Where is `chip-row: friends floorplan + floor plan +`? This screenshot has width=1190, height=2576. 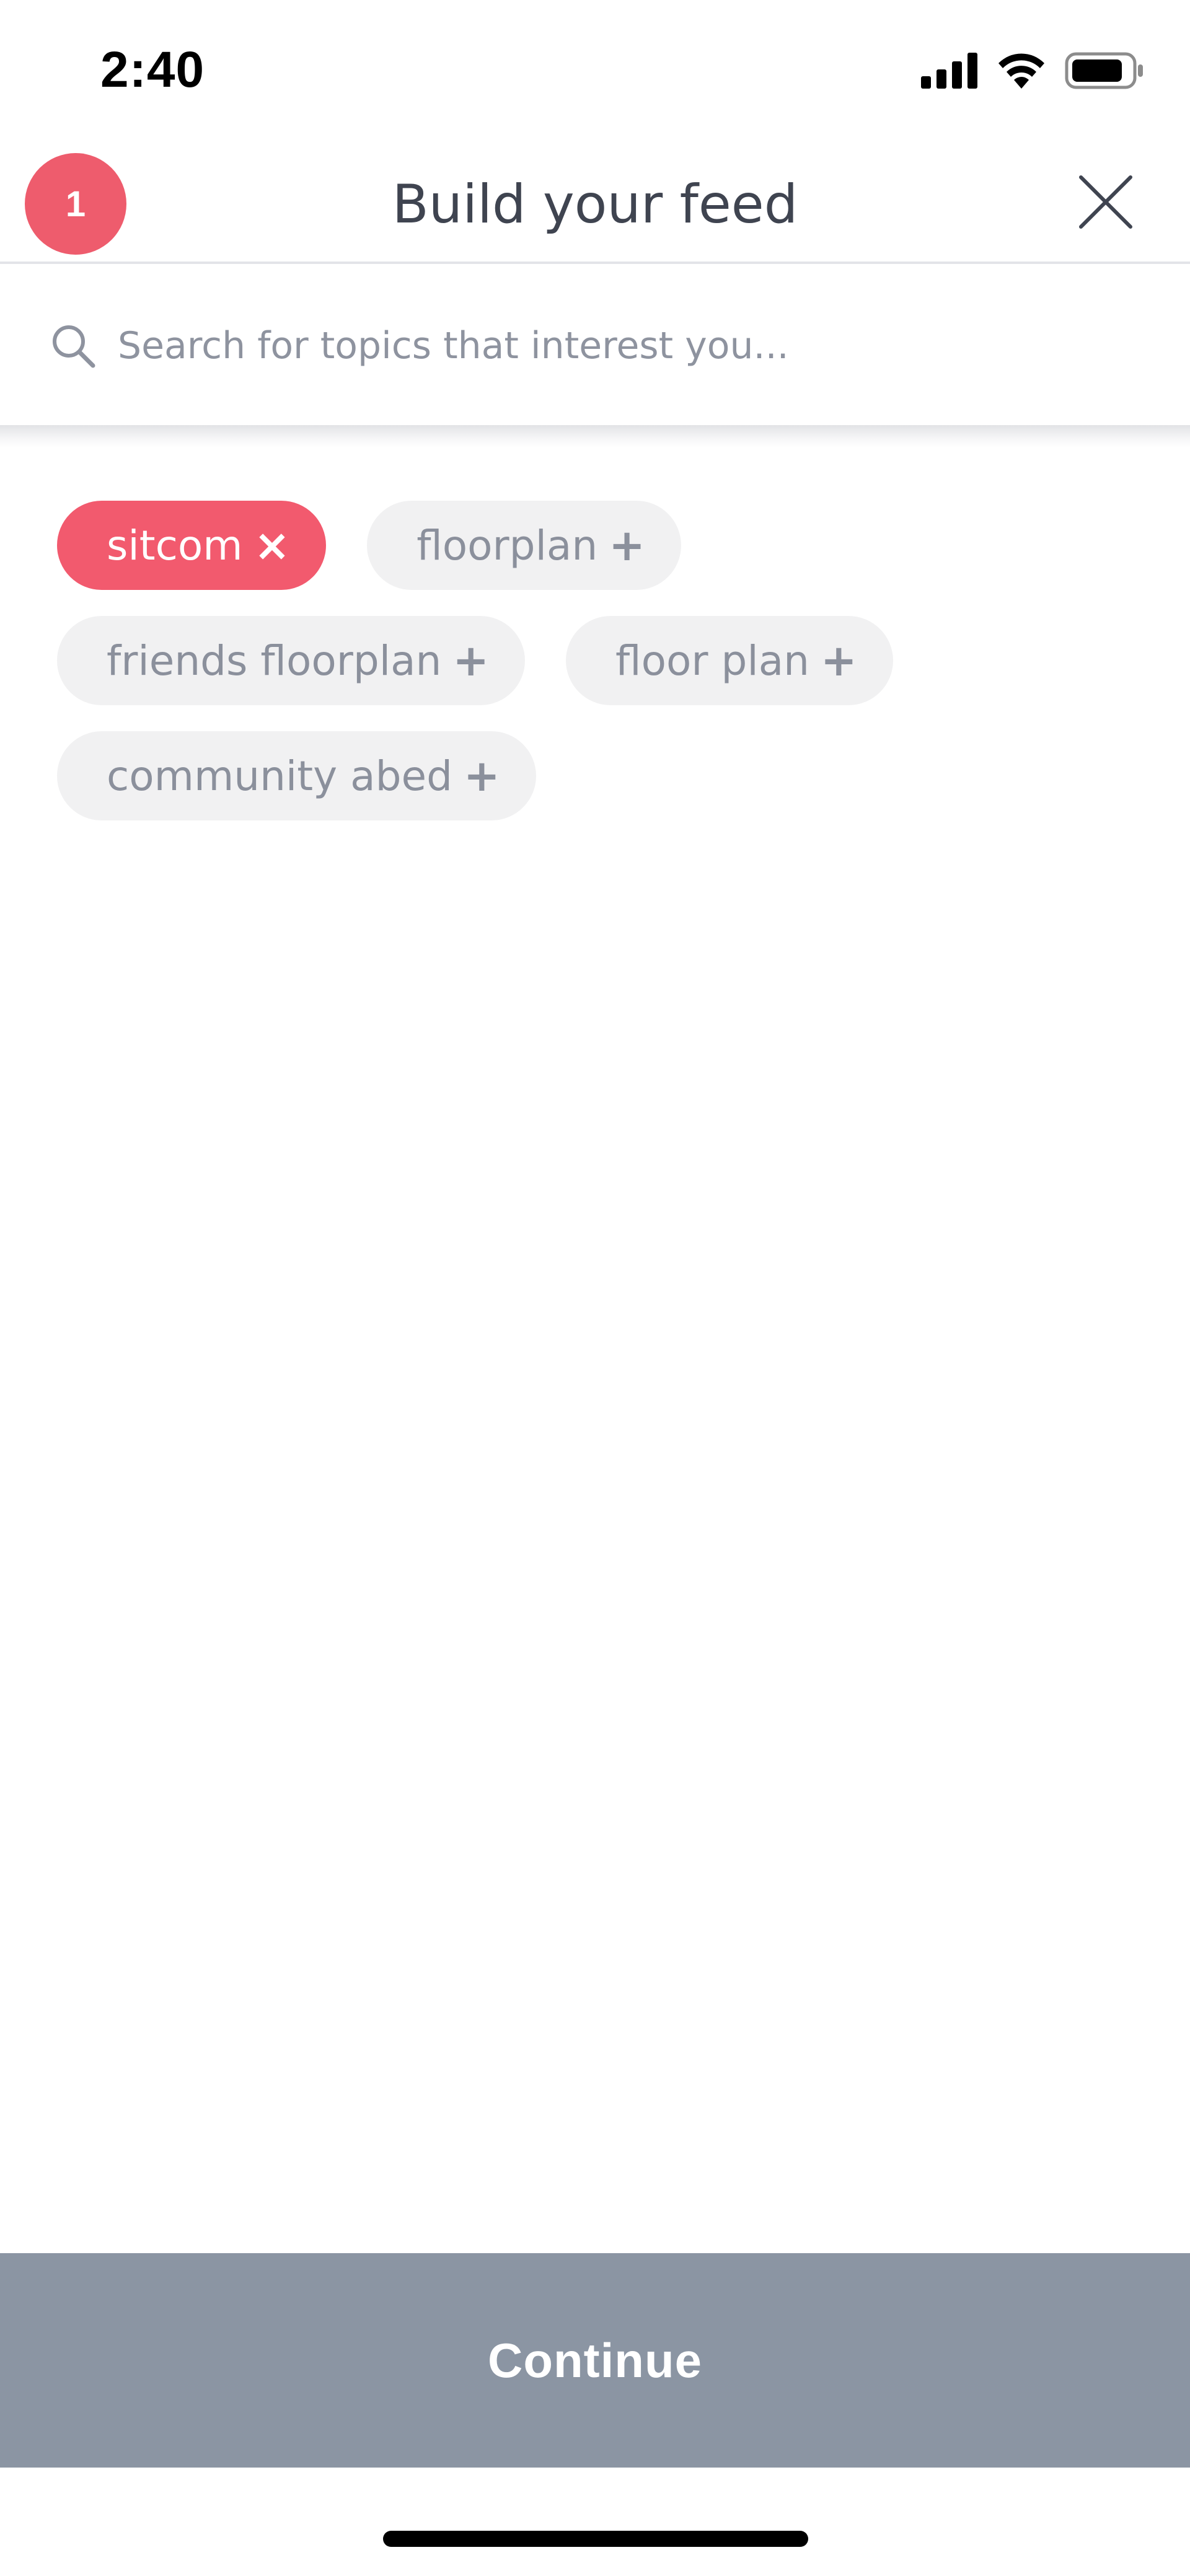 chip-row: friends floorplan + floor plan + is located at coordinates (596, 660).